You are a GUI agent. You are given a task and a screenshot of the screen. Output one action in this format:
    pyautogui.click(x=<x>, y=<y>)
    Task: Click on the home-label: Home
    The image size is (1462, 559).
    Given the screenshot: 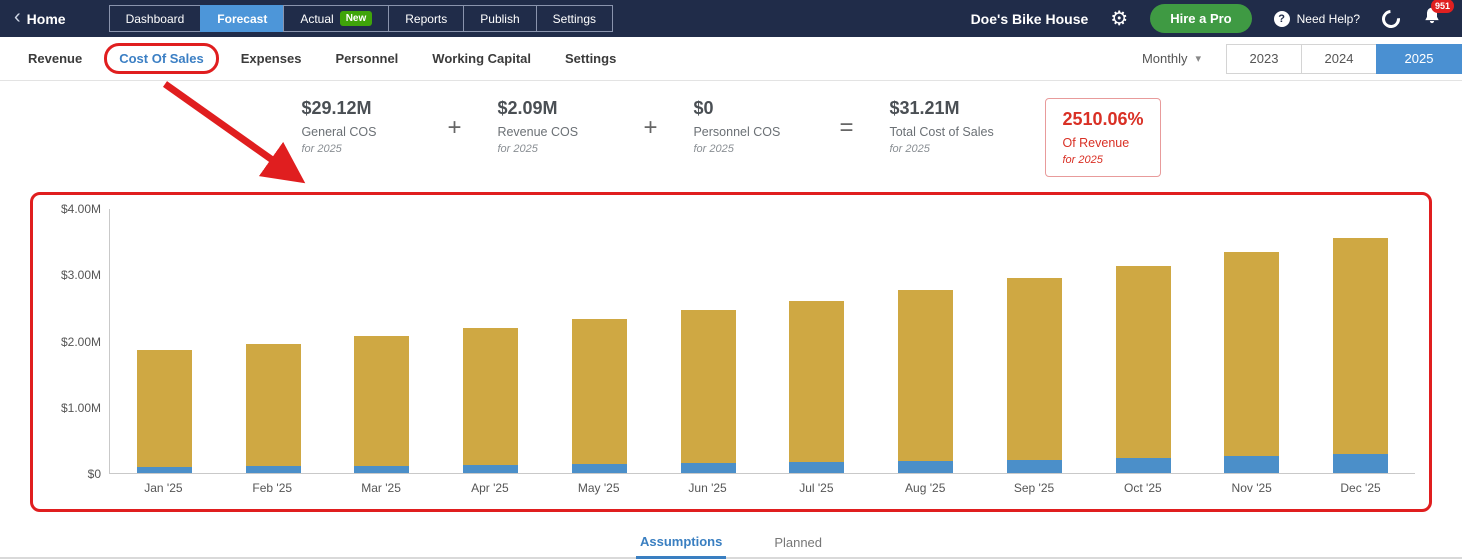 What is the action you would take?
    pyautogui.click(x=46, y=18)
    